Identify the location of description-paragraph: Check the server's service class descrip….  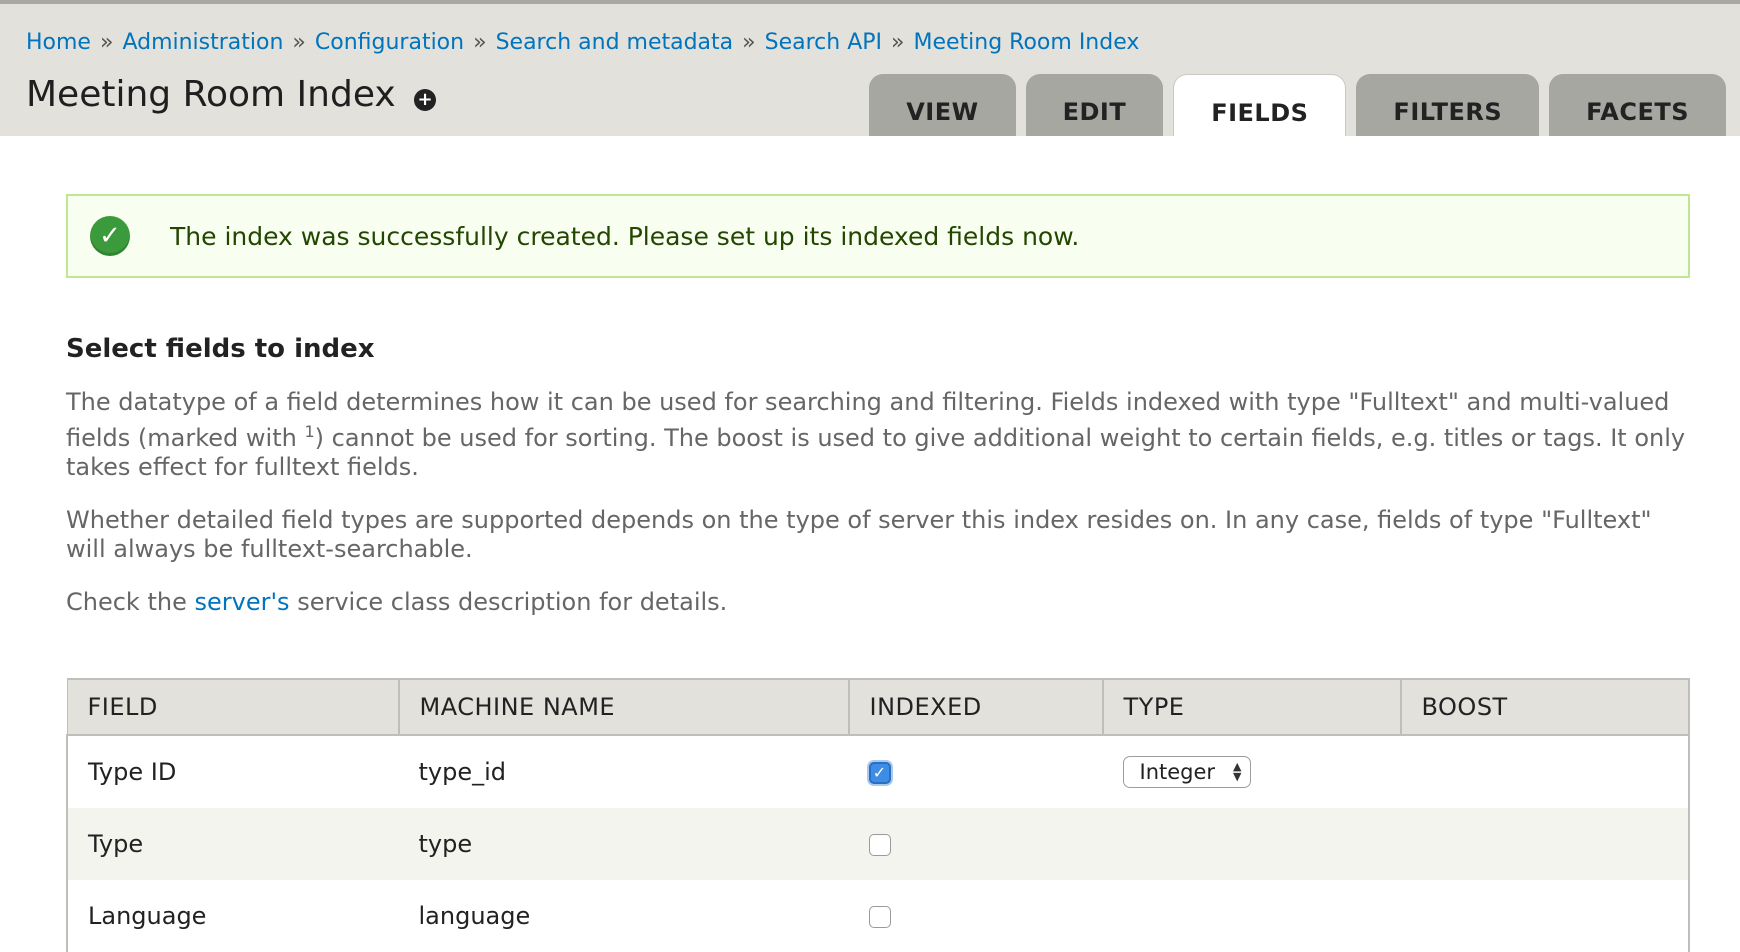
(878, 602).